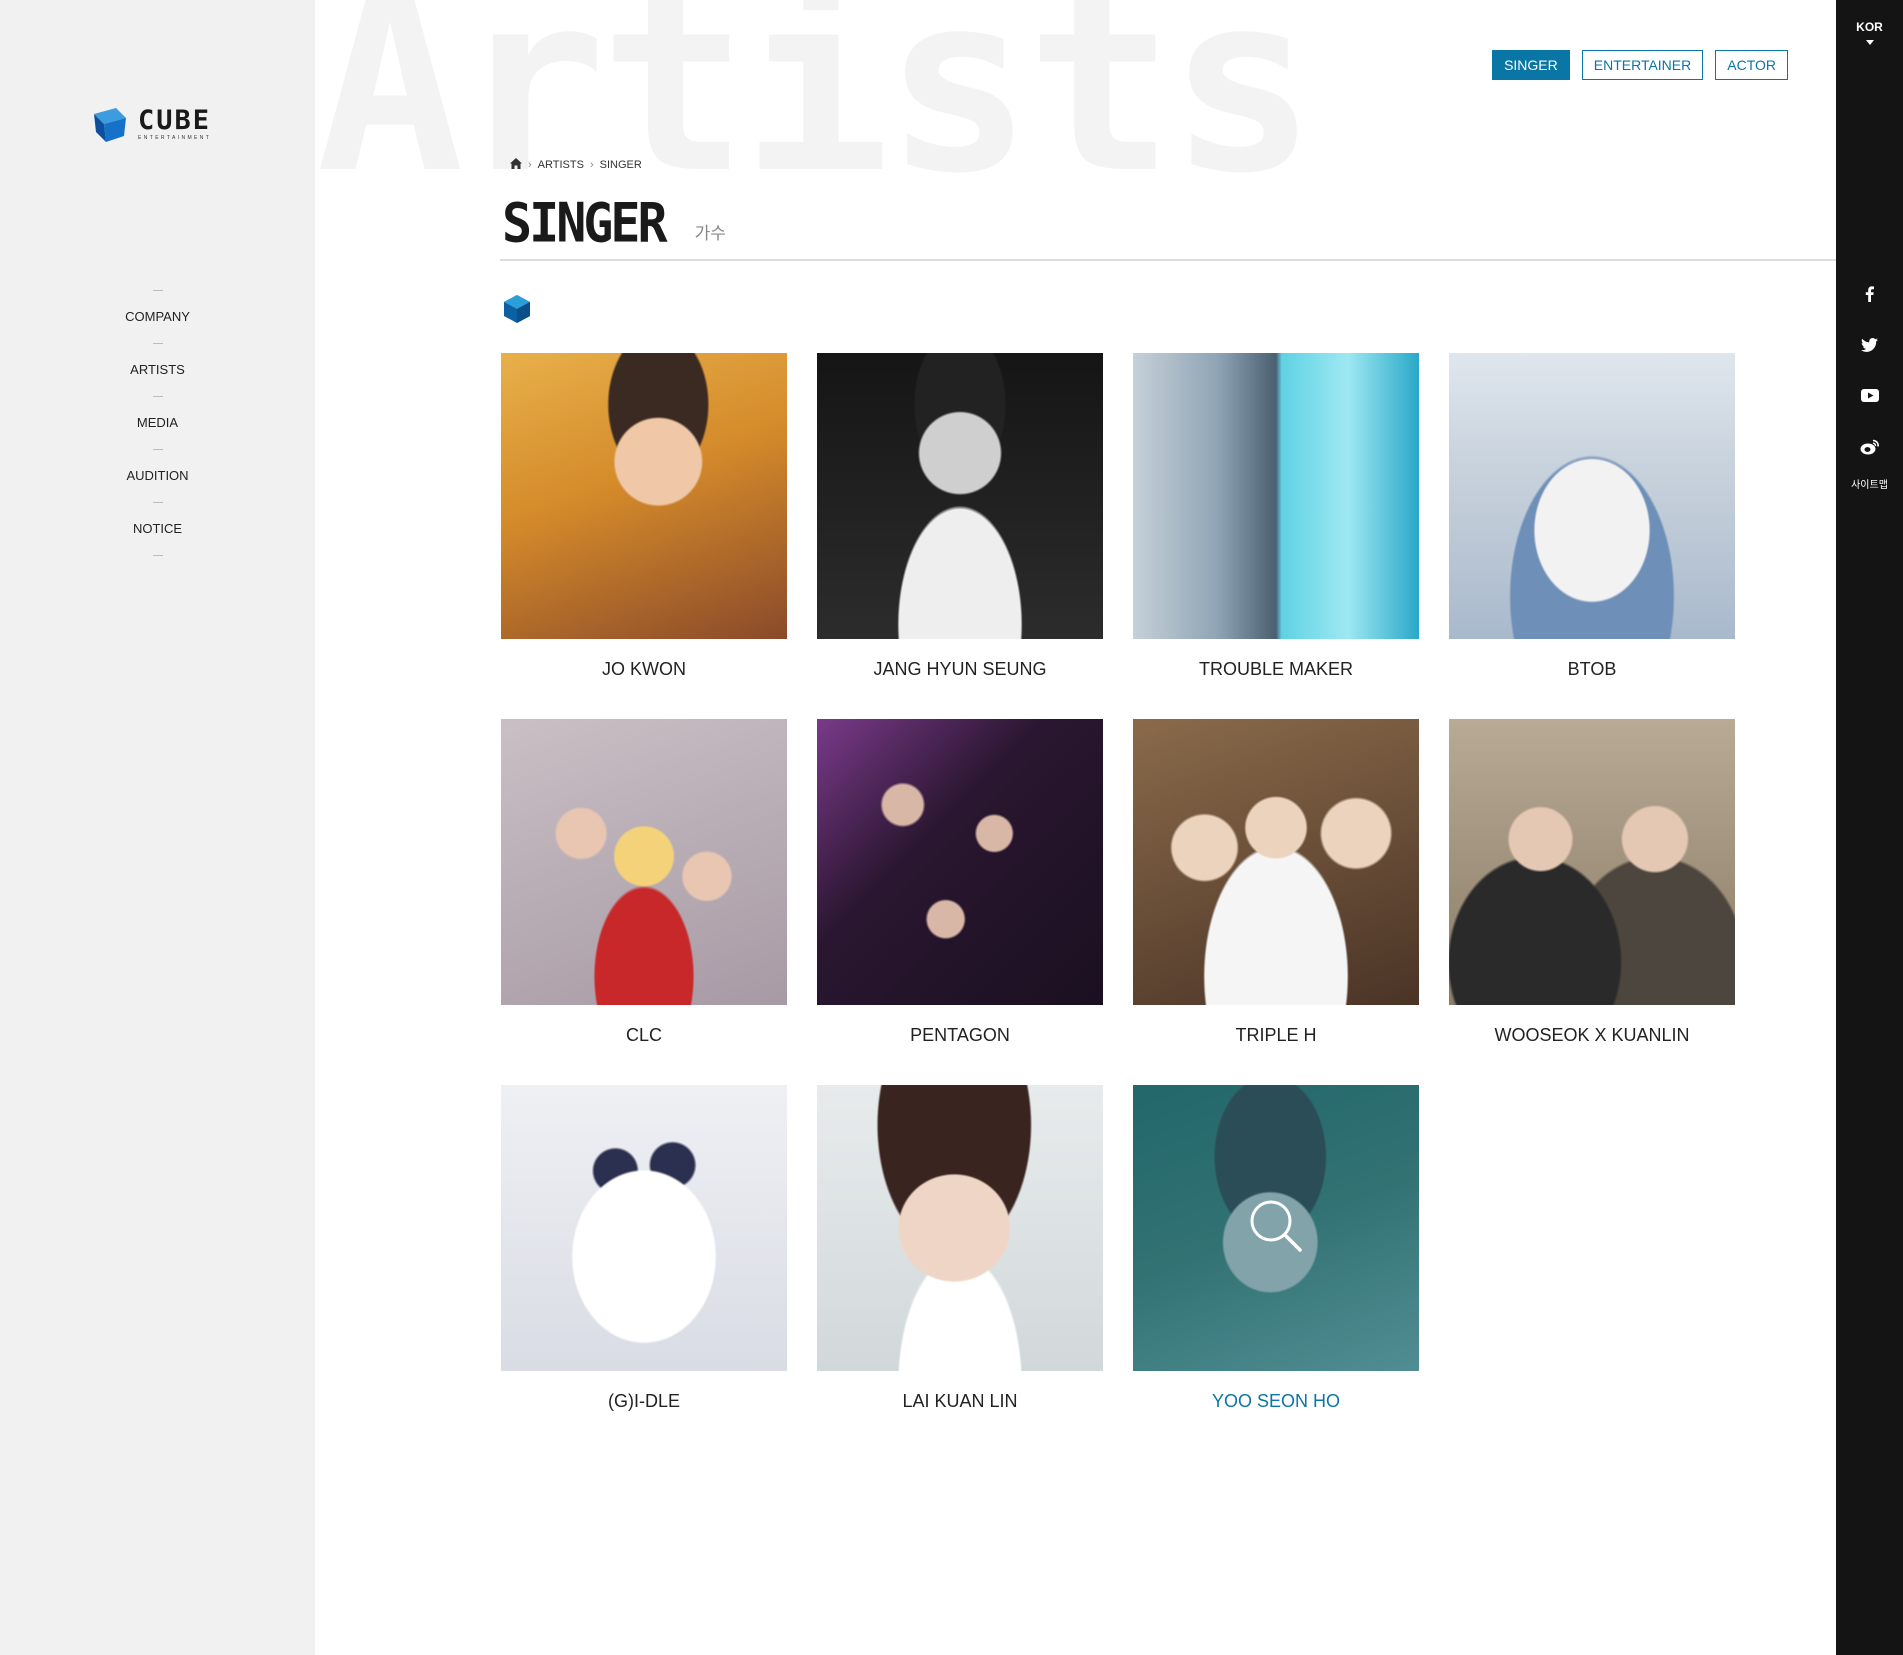  I want to click on category-tabs: SINGER ENTERTAINER ACTOR, so click(1640, 65).